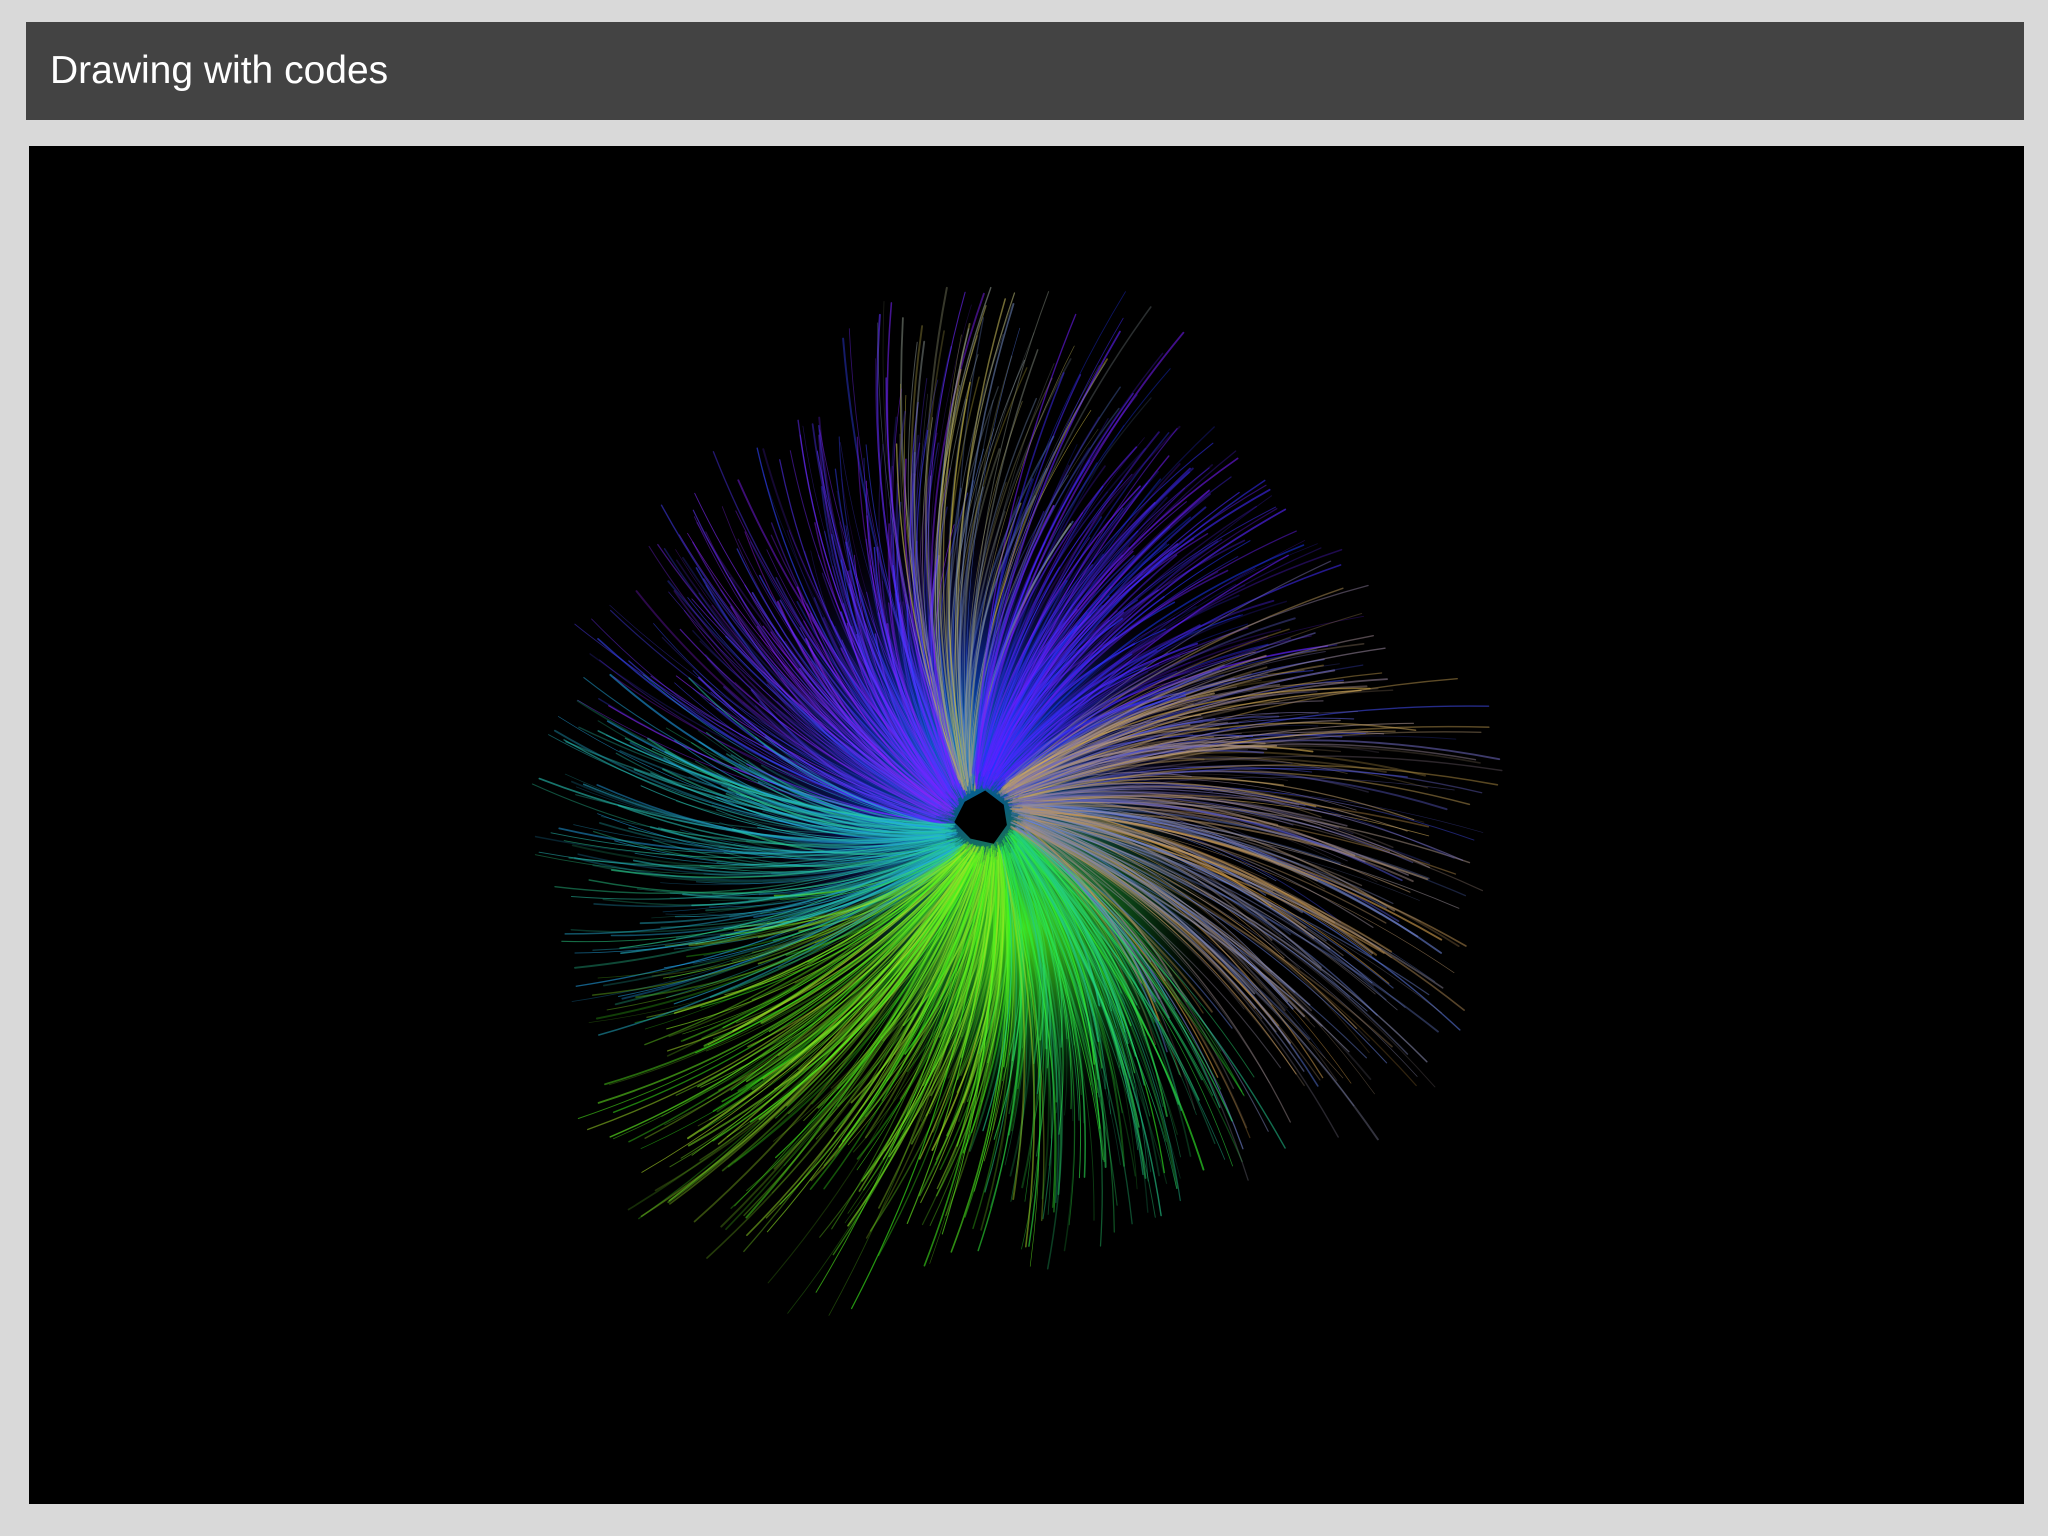 Image resolution: width=2048 pixels, height=1536 pixels. I want to click on header-bar: Drawing with codes, so click(1025, 71).